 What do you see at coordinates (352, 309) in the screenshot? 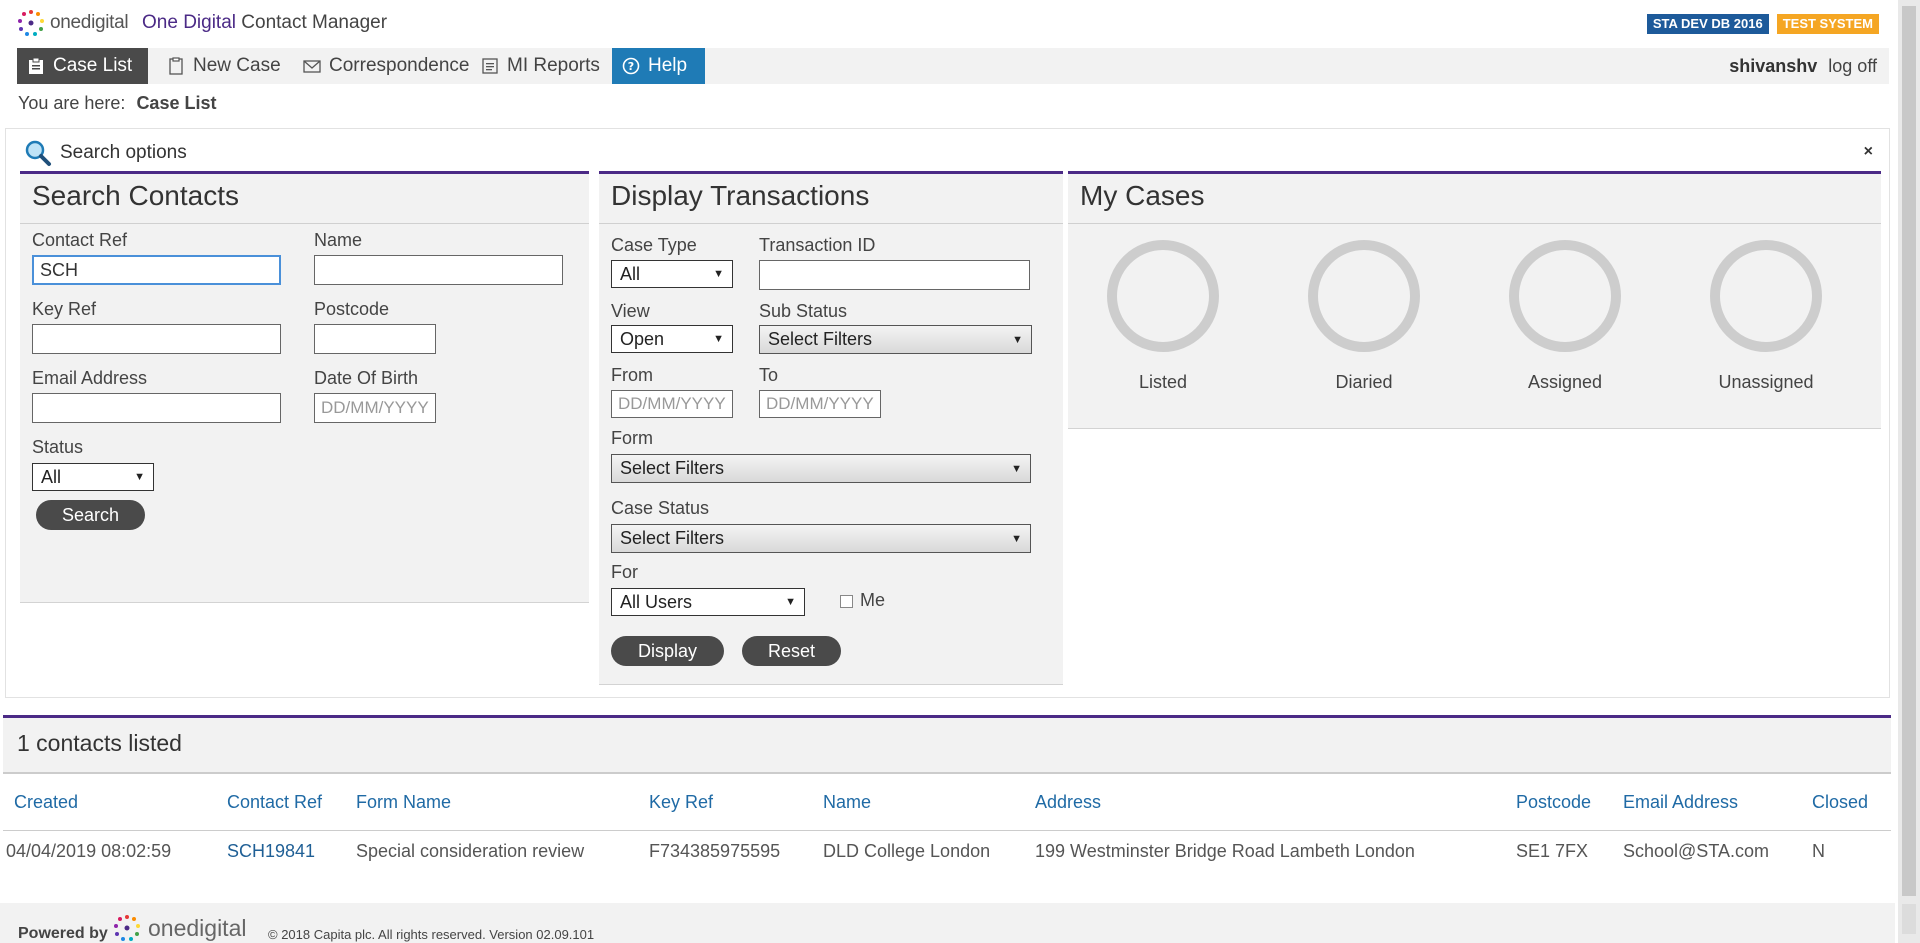
I see `postcode-label: Postcode` at bounding box center [352, 309].